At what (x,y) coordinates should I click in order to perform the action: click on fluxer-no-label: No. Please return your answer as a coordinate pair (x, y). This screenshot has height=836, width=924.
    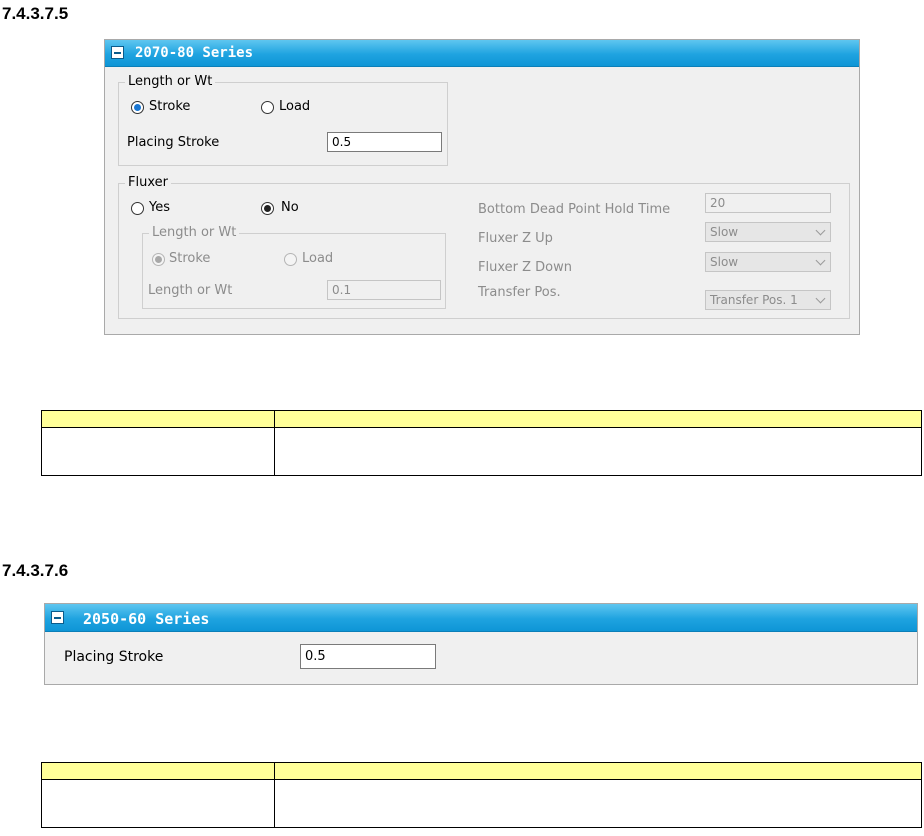
    Looking at the image, I should click on (290, 207).